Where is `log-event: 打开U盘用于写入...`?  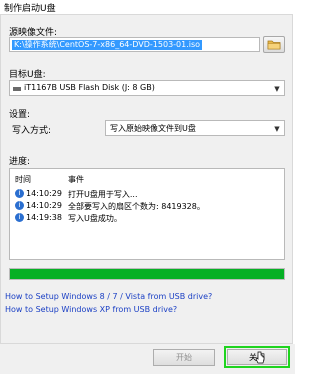 log-event: 打开U盘用于写入... is located at coordinates (103, 194).